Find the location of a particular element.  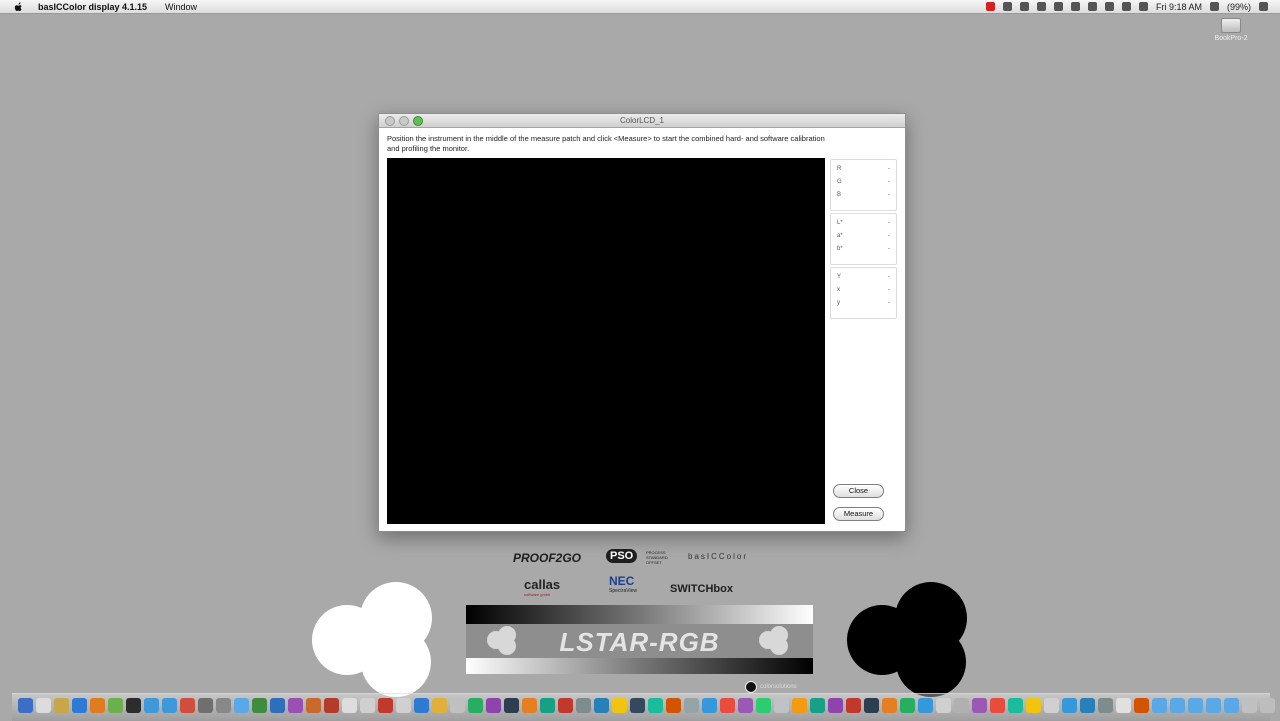

pso-logo: PSO is located at coordinates (622, 556).